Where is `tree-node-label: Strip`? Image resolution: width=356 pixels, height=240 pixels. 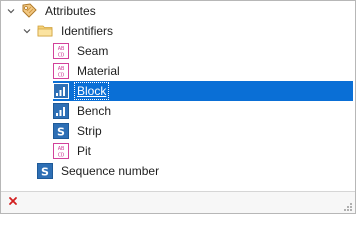
tree-node-label: Strip is located at coordinates (89, 131).